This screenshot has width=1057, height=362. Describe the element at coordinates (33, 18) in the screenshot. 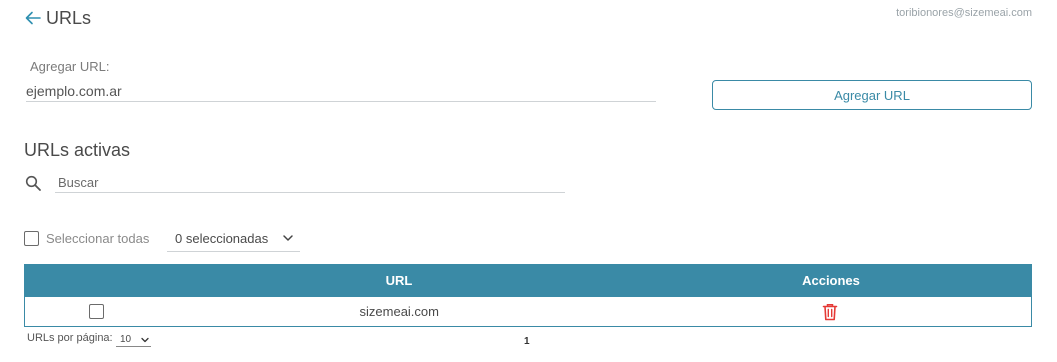

I see `back-arrow-icon` at that location.